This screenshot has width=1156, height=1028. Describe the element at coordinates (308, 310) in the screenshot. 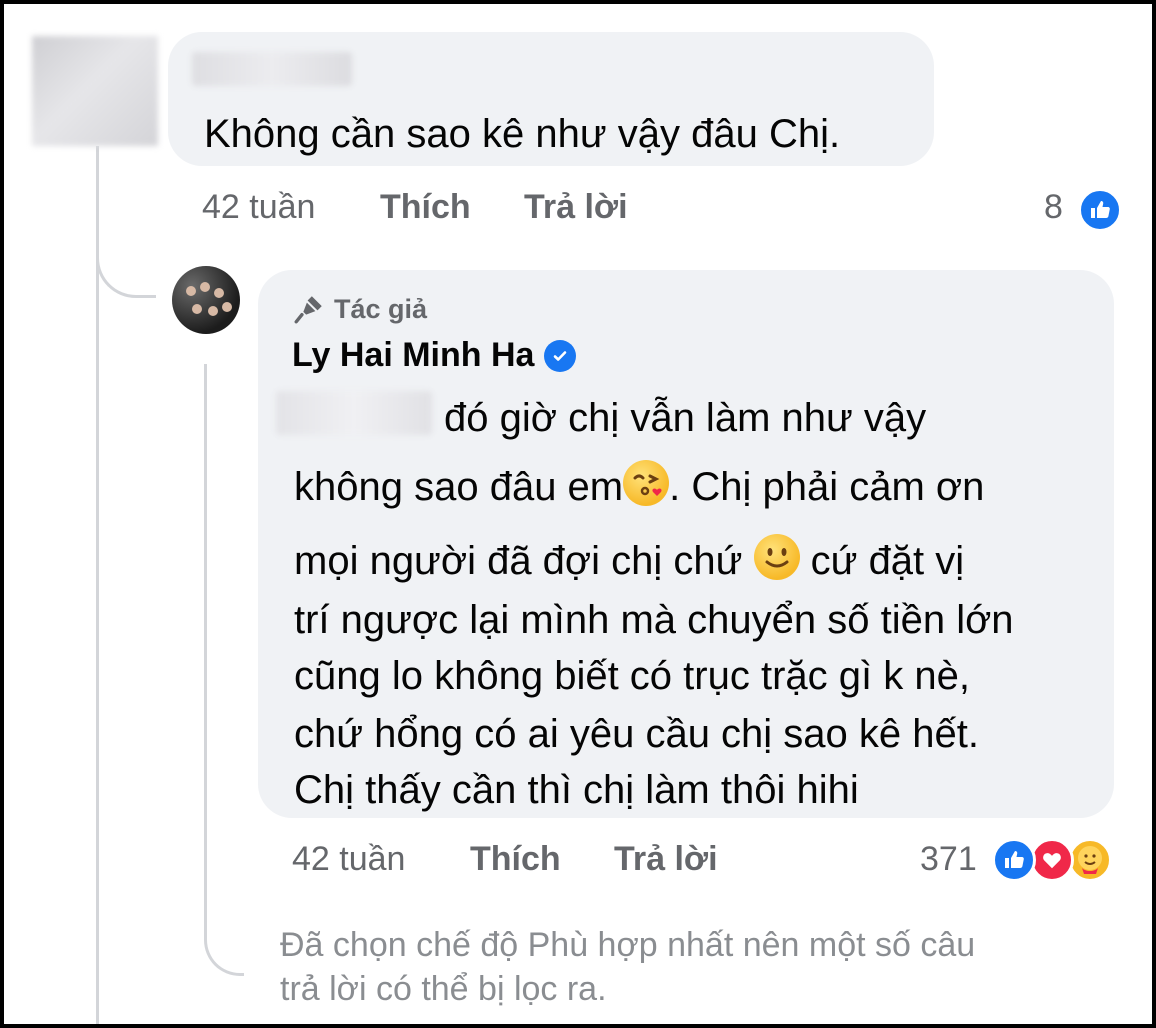

I see `microphone-icon` at that location.